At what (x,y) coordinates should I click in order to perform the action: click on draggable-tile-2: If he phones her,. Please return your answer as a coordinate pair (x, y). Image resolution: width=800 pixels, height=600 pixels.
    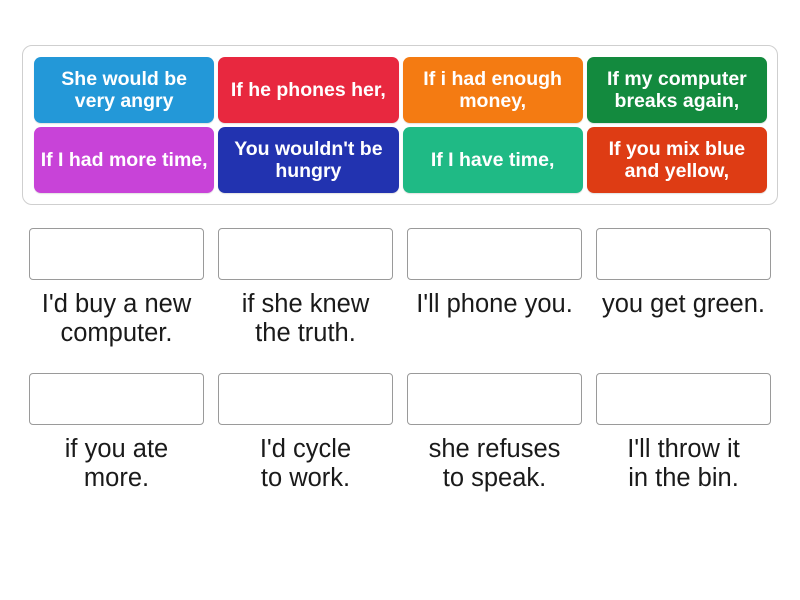
    Looking at the image, I should click on (308, 90).